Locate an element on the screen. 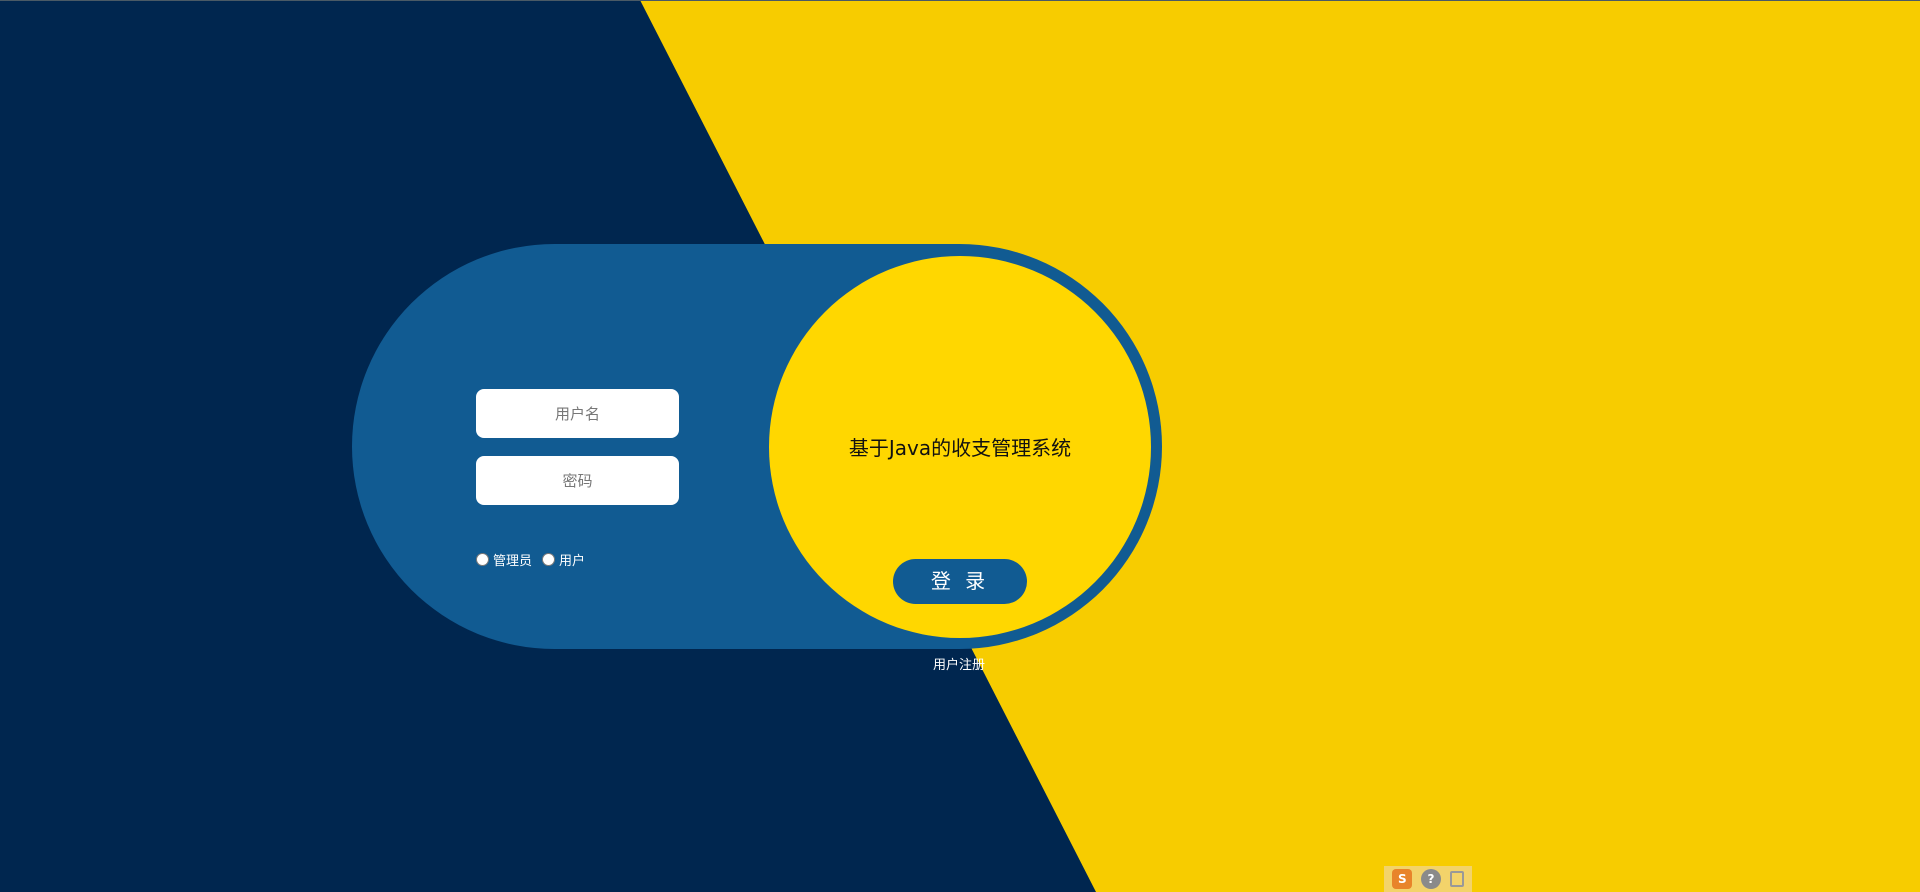  role-radio-admin is located at coordinates (482, 559).